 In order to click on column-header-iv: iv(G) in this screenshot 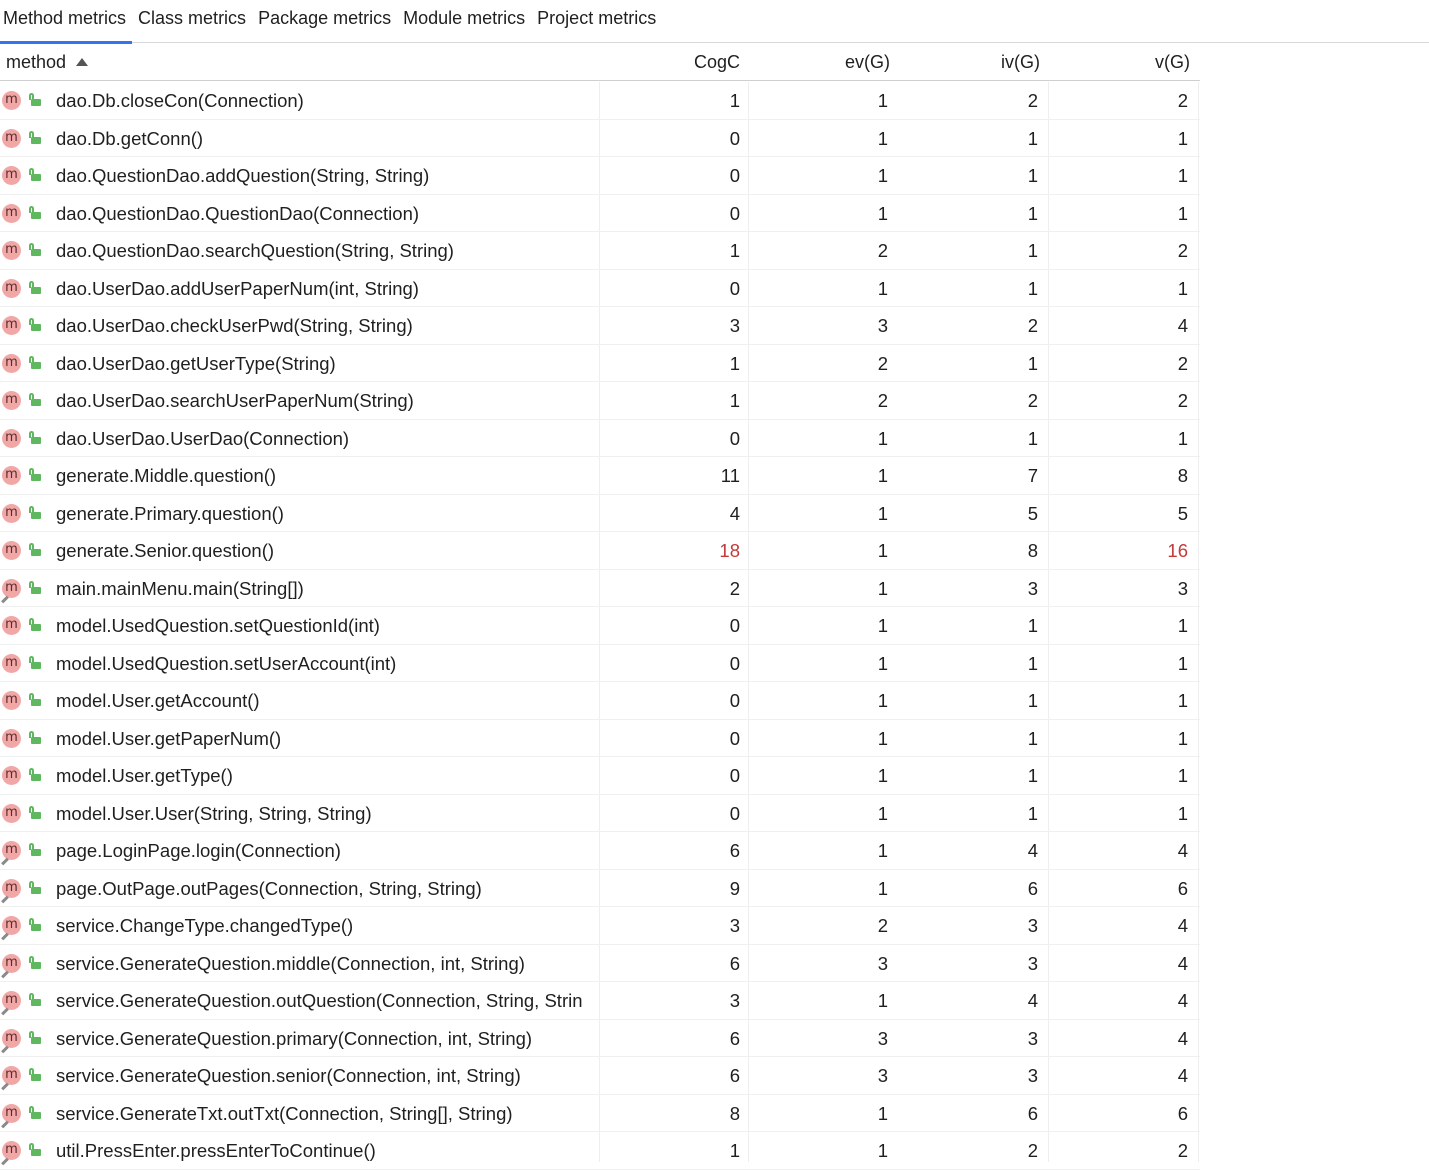, I will do `click(970, 62)`.